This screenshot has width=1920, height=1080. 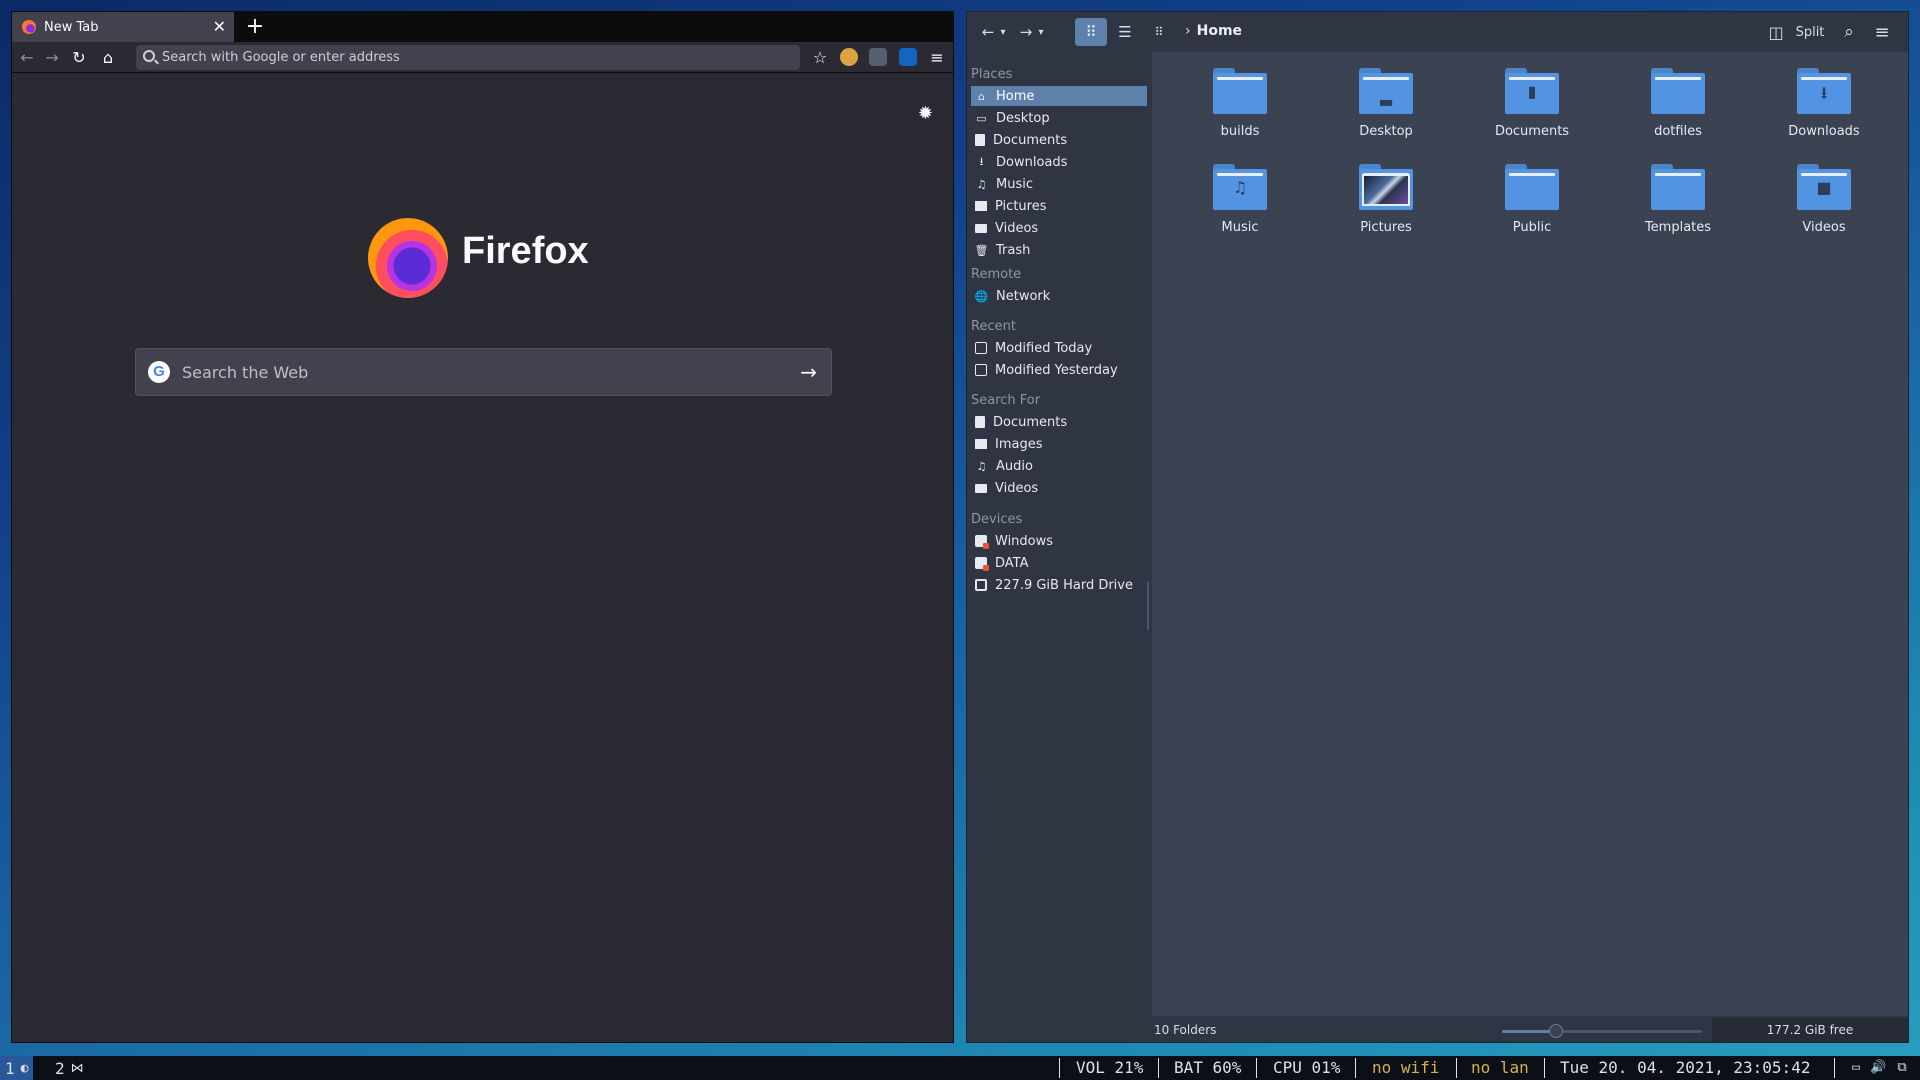 I want to click on tab-strip: New Tab ✕ +, so click(x=482, y=27).